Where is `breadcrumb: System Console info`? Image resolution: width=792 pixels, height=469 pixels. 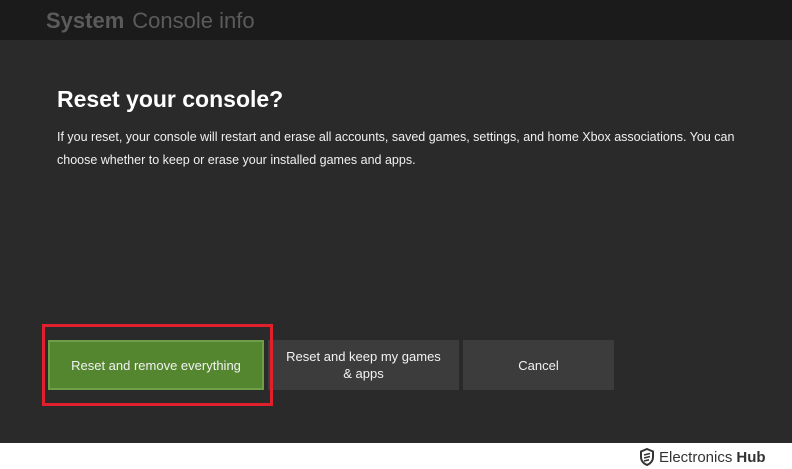 breadcrumb: System Console info is located at coordinates (150, 21).